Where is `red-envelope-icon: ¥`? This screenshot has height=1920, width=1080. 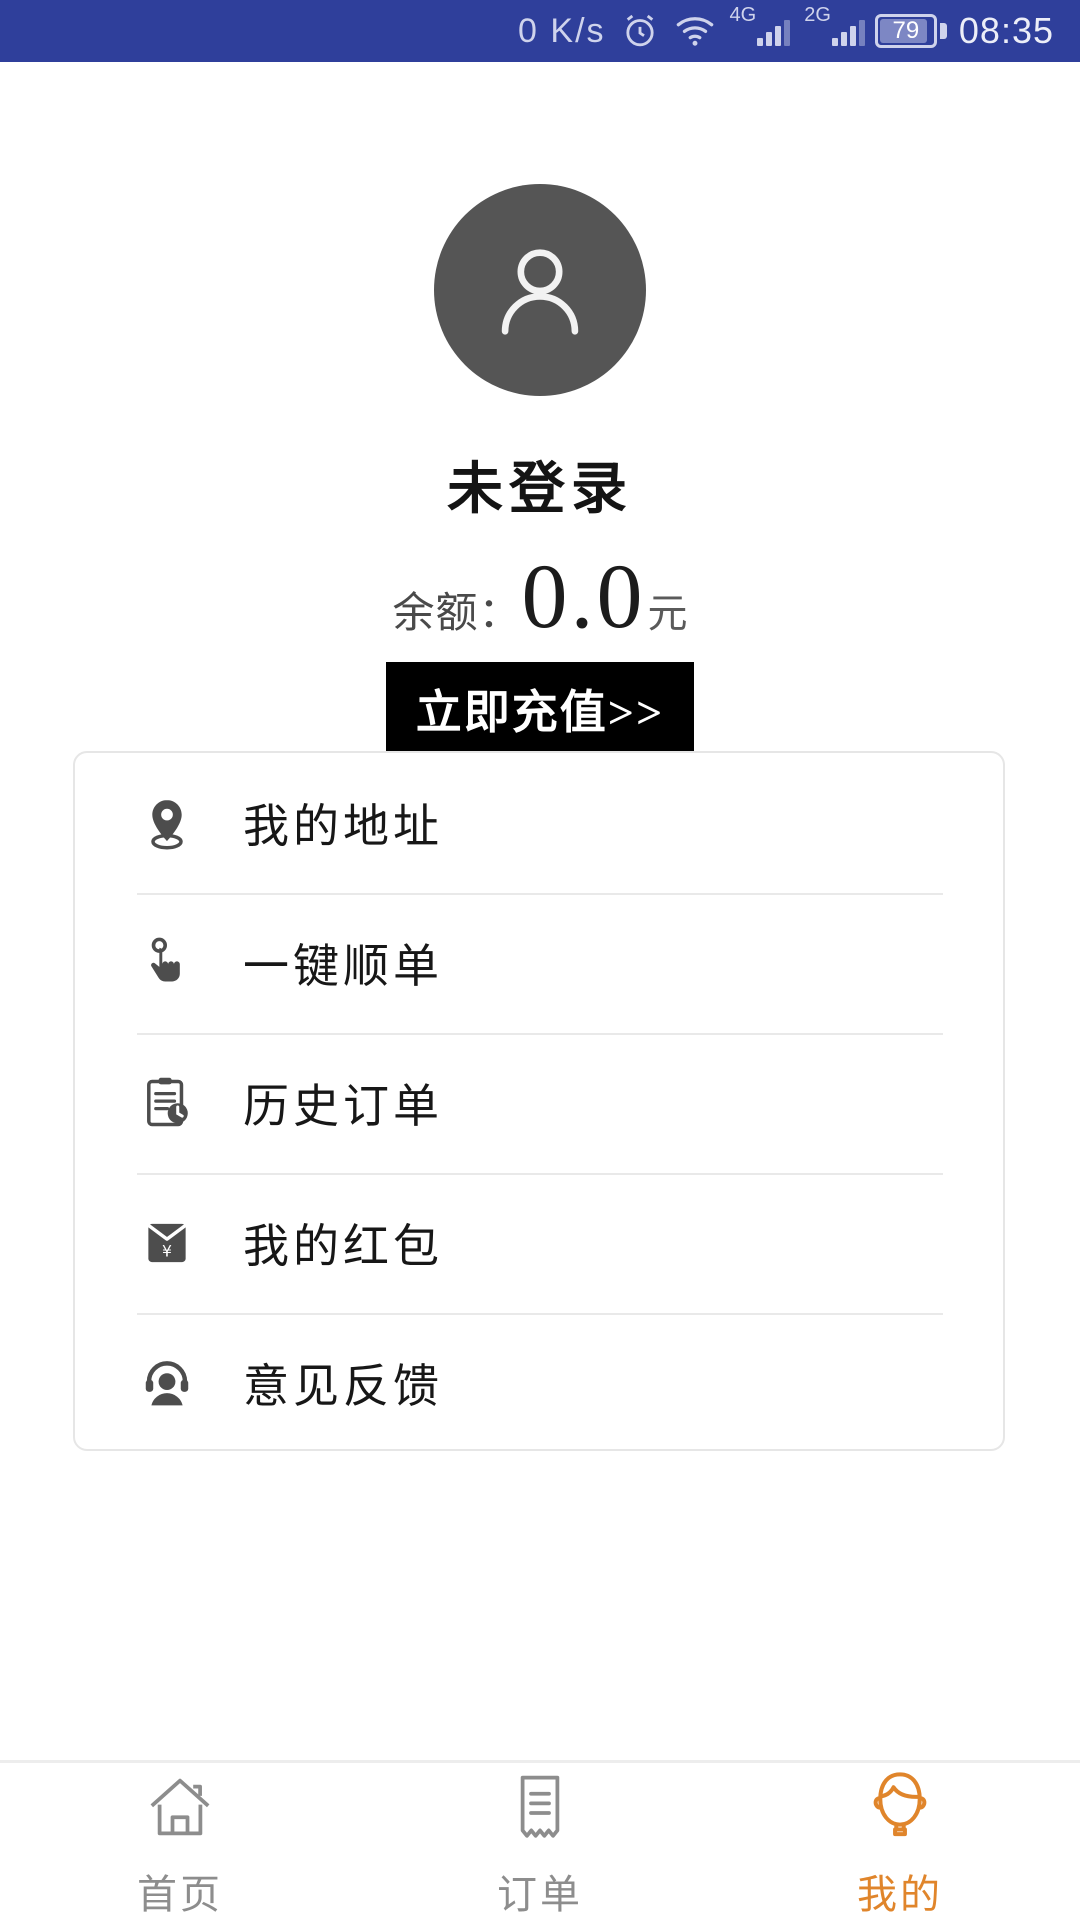 red-envelope-icon: ¥ is located at coordinates (167, 1243).